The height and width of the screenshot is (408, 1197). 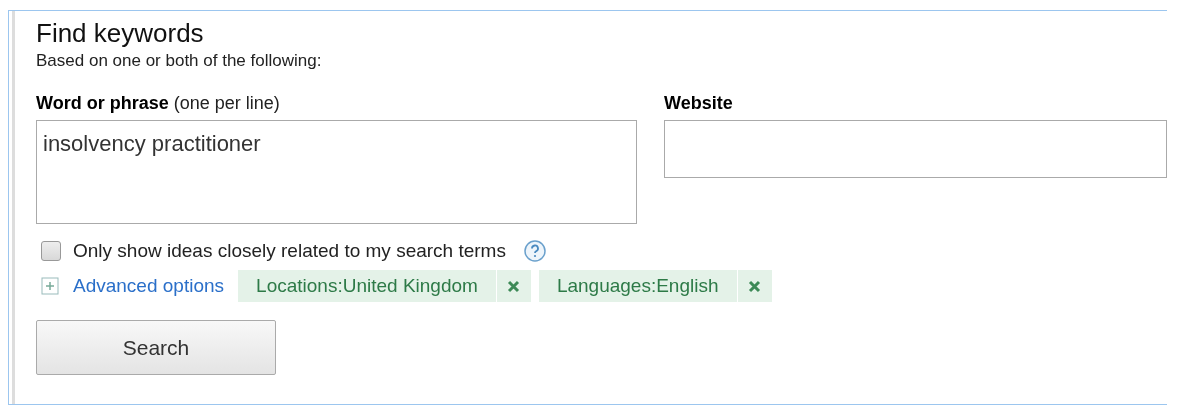 I want to click on field-label: Website, so click(x=699, y=103).